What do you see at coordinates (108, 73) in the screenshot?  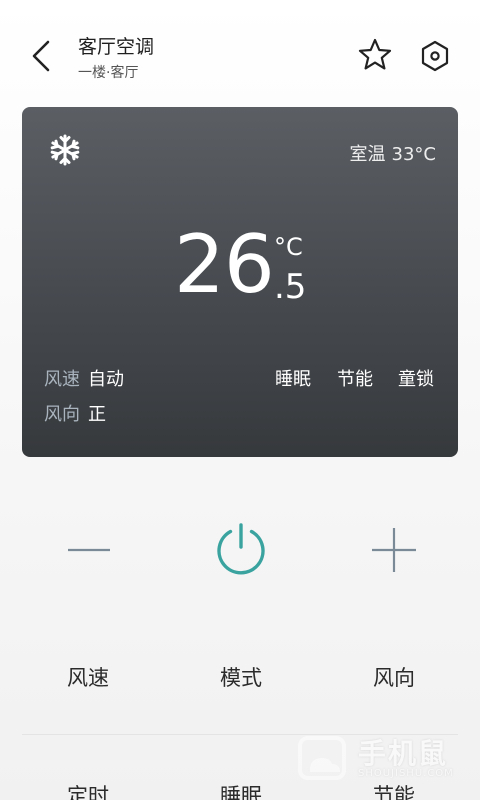 I see `page-subtitle: 一楼·客厅` at bounding box center [108, 73].